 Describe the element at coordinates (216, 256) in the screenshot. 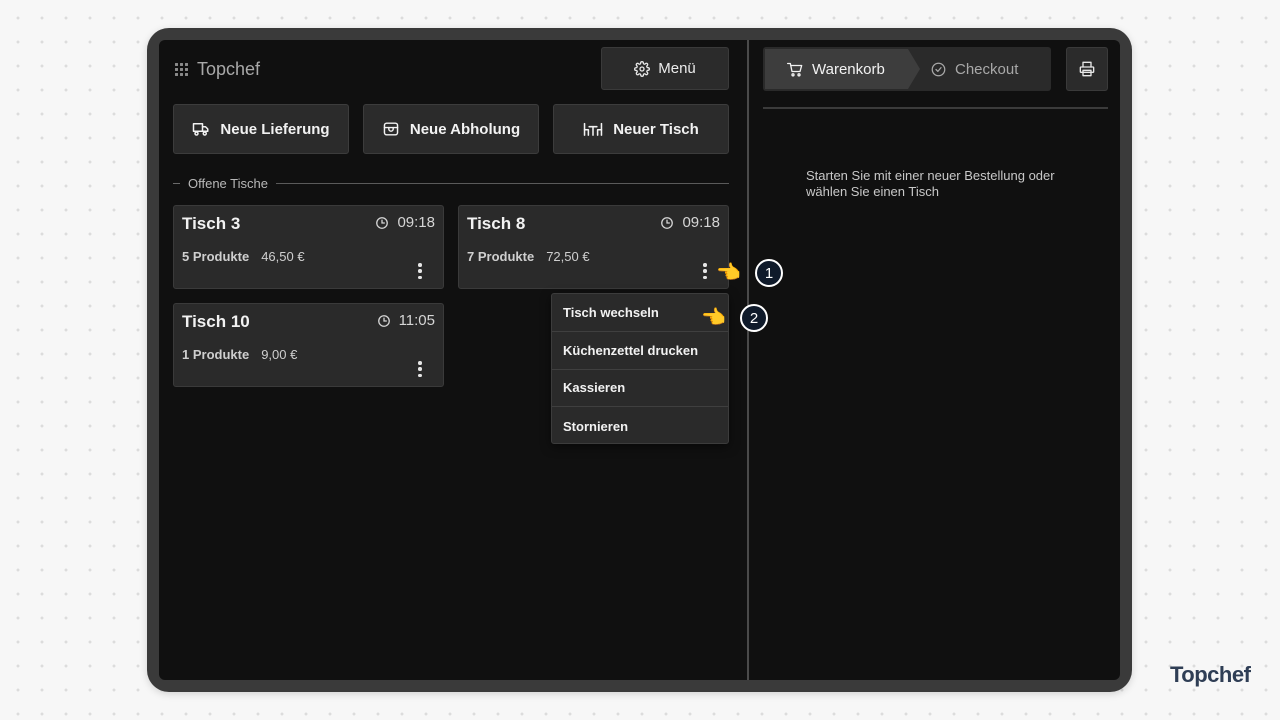

I see `table-product-count: 5 Produkte` at that location.